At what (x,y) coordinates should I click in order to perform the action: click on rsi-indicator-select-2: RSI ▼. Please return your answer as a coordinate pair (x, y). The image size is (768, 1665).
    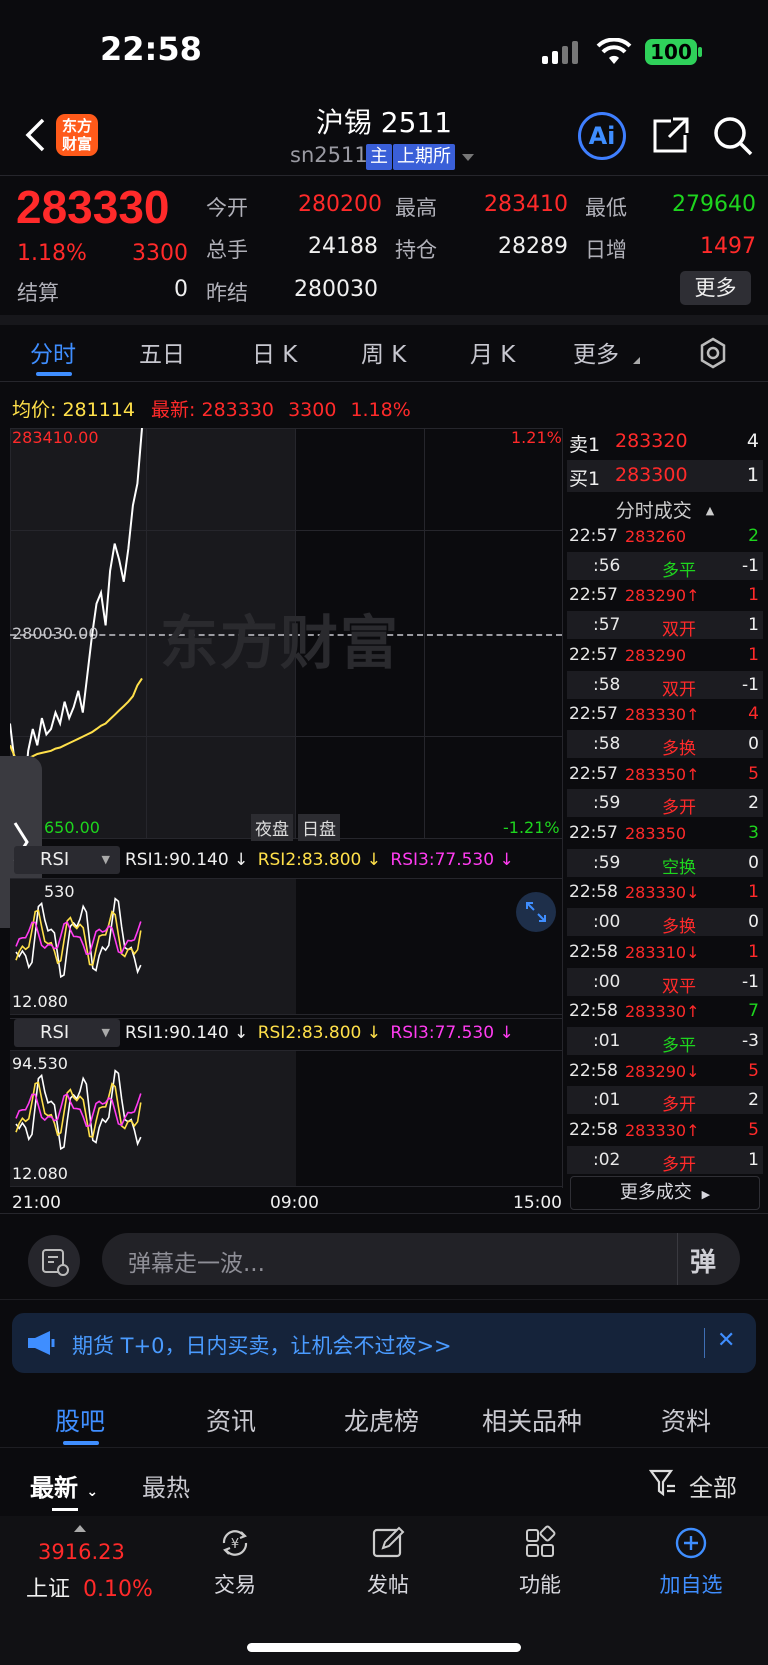
    Looking at the image, I should click on (67, 1033).